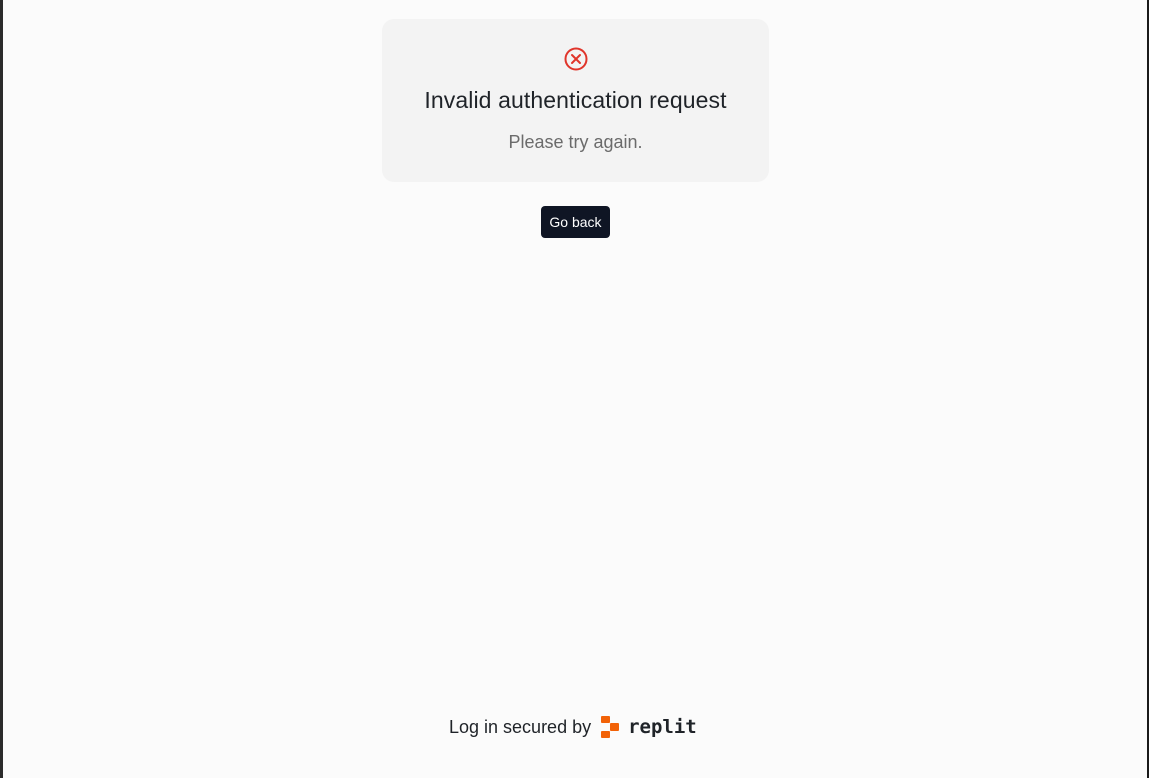 The height and width of the screenshot is (778, 1158). Describe the element at coordinates (520, 726) in the screenshot. I see `secured-by-text: Log in secured by` at that location.